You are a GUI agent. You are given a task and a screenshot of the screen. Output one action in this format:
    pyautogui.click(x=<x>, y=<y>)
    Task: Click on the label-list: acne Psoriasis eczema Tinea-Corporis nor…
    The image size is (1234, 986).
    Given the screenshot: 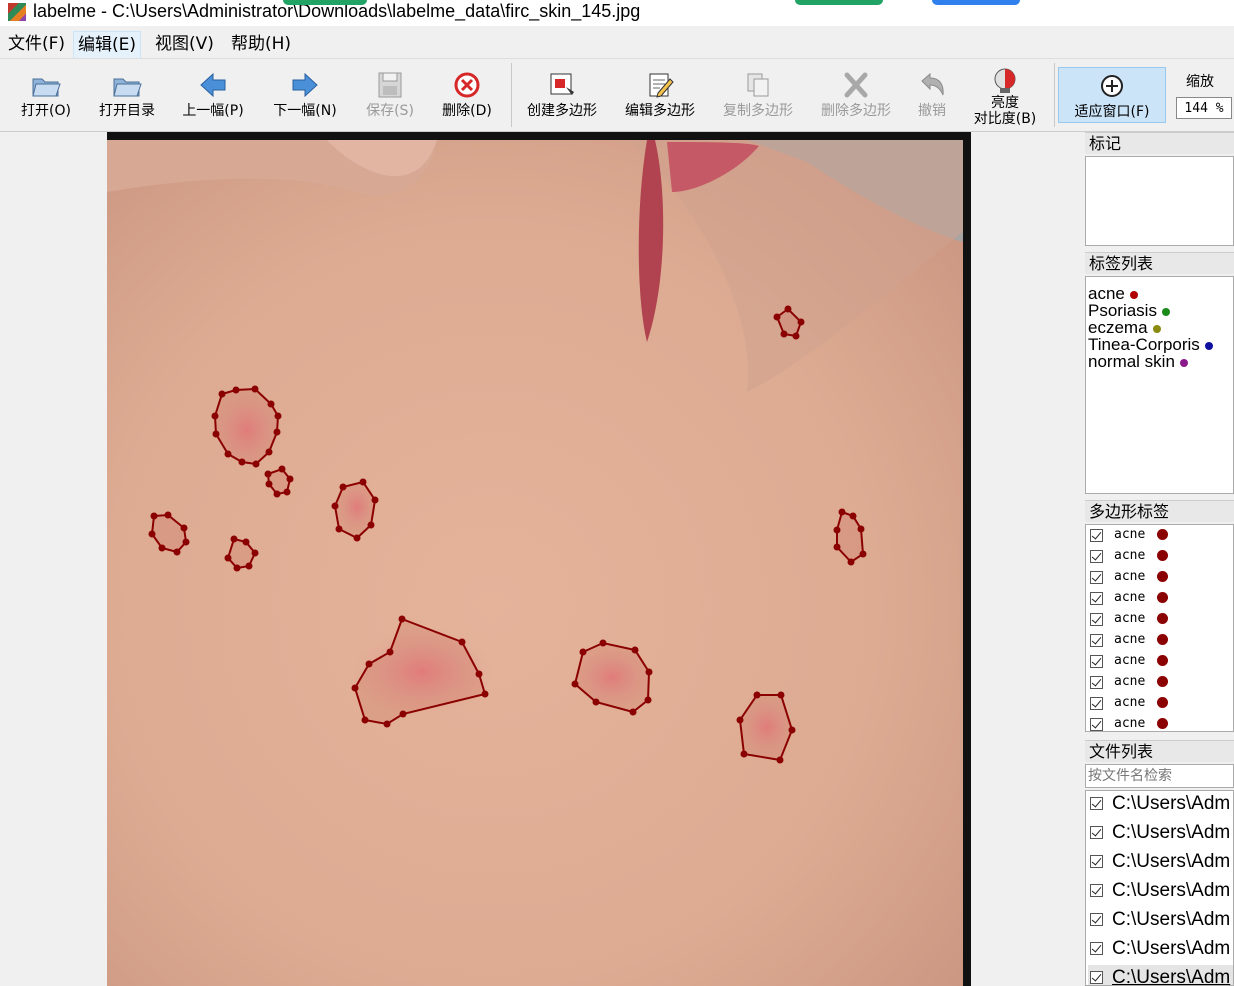 What is the action you would take?
    pyautogui.click(x=1159, y=385)
    